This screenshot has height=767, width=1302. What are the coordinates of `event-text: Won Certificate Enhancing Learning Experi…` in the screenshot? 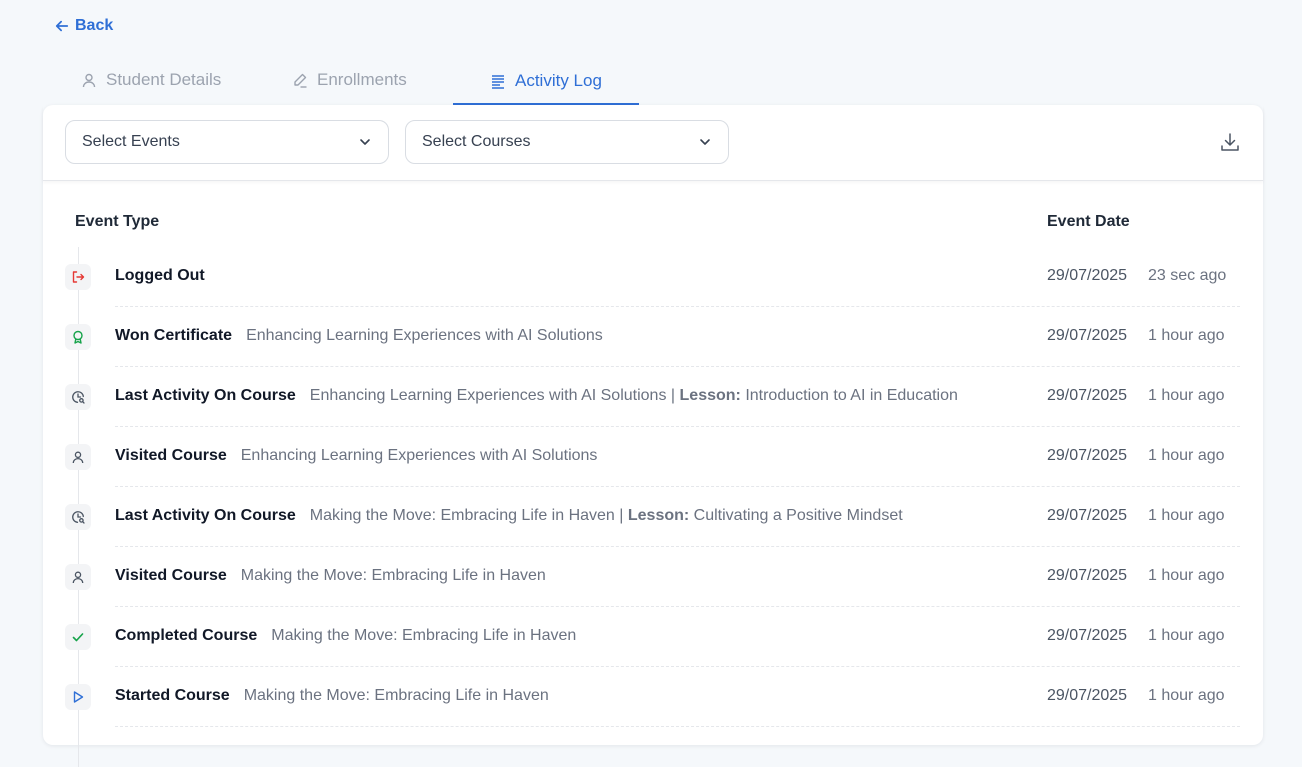 It's located at (359, 336).